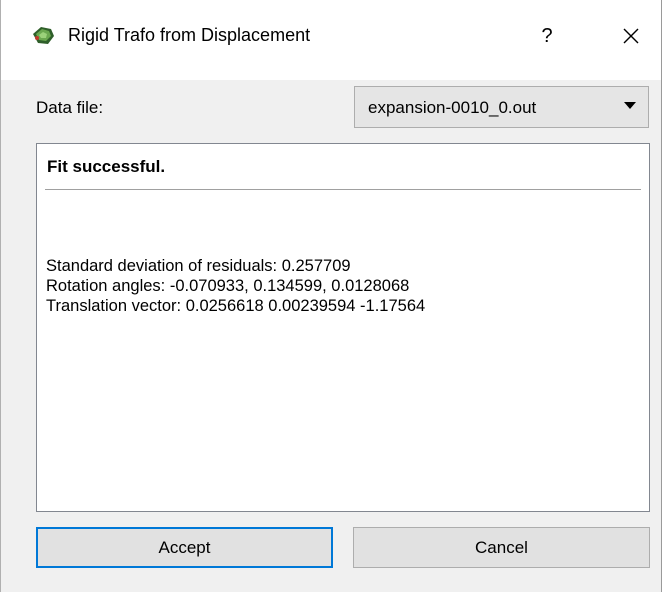  What do you see at coordinates (70, 107) in the screenshot?
I see `data-file-label: Data file:` at bounding box center [70, 107].